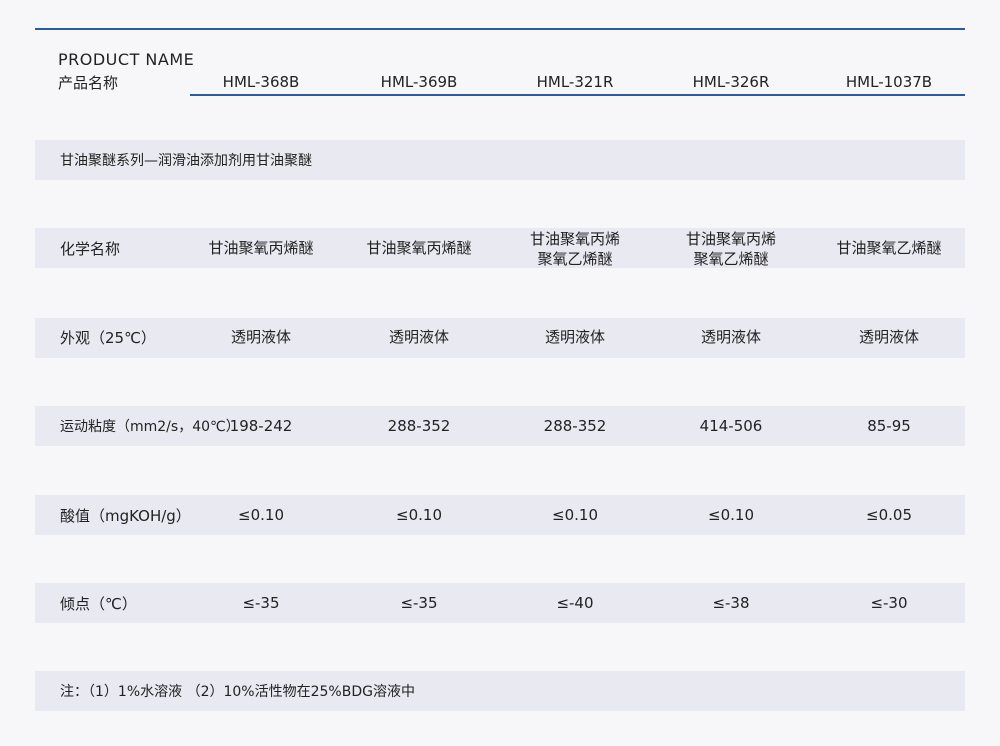 The width and height of the screenshot is (1000, 746). What do you see at coordinates (126, 59) in the screenshot?
I see `product-name-en: PRODUCT NAME` at bounding box center [126, 59].